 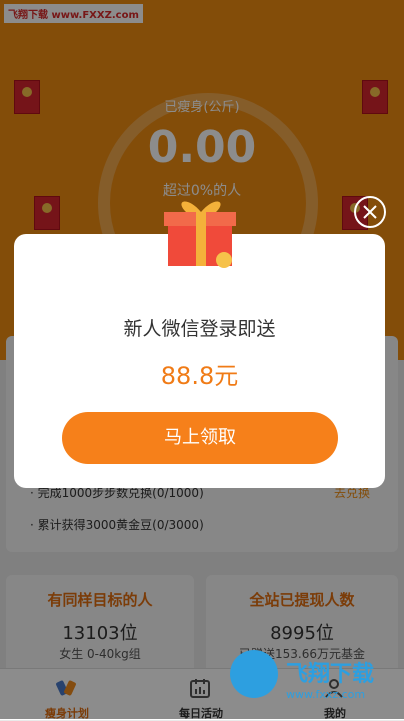 What do you see at coordinates (330, 674) in the screenshot?
I see `brand-name: 飞翔下载` at bounding box center [330, 674].